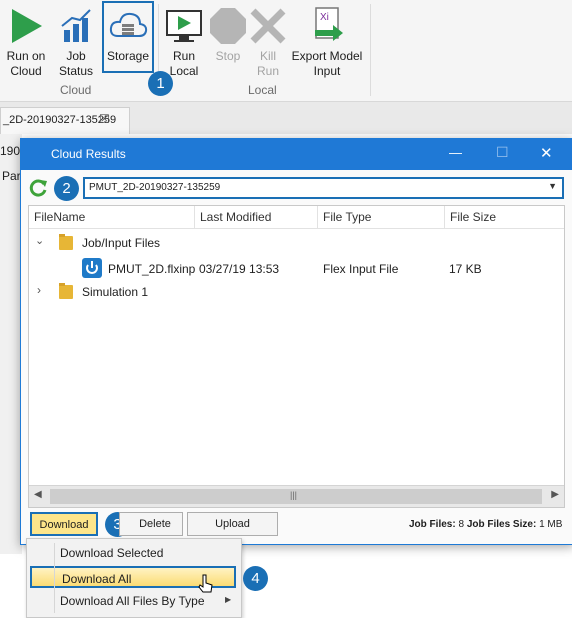 Image resolution: width=572 pixels, height=618 pixels. What do you see at coordinates (76, 90) in the screenshot?
I see `cloud-group-label: Cloud` at bounding box center [76, 90].